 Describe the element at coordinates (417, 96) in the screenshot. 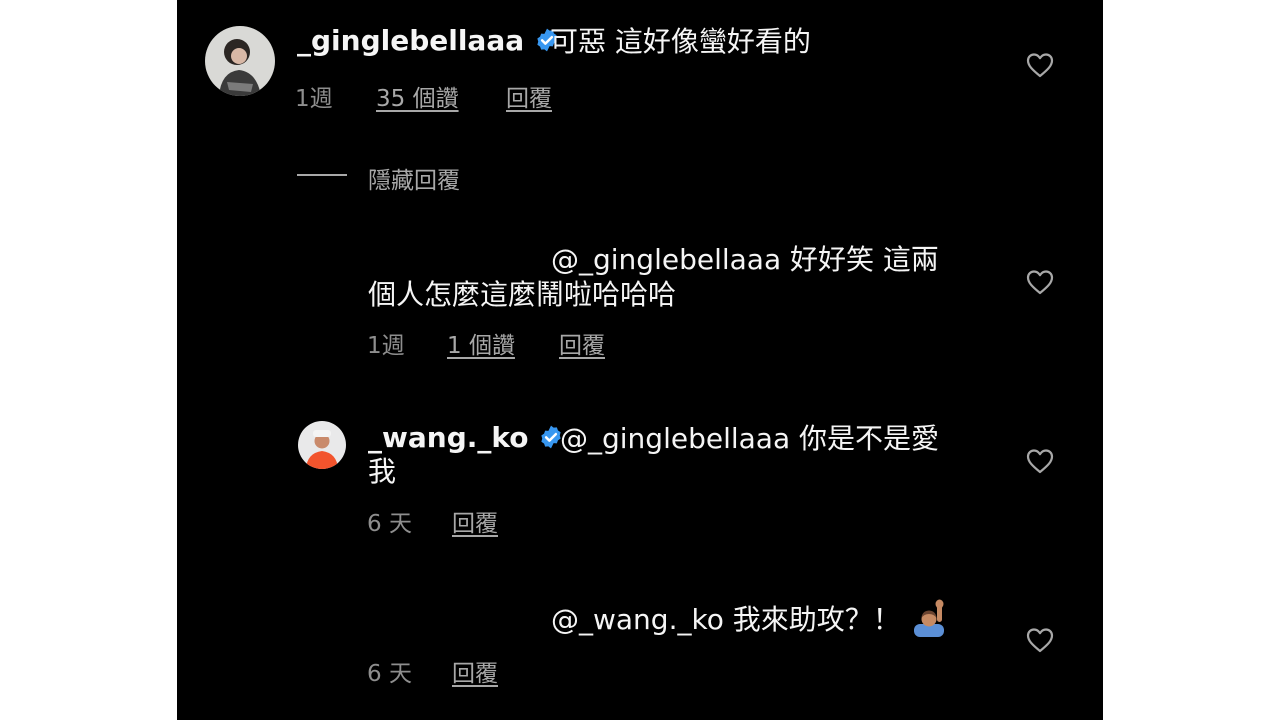

I see `likes-count-link: 35 個讚` at that location.